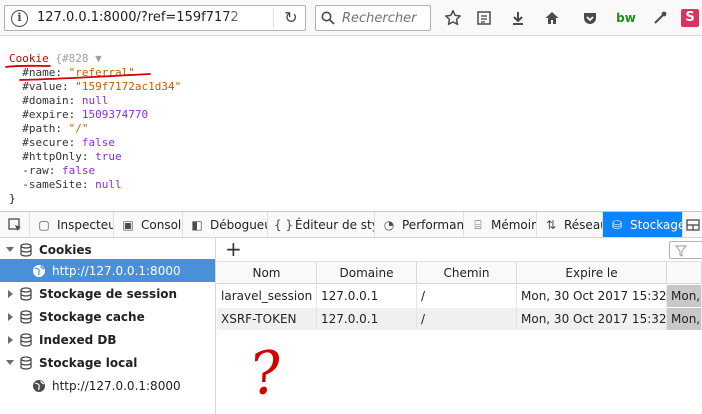  What do you see at coordinates (12, 198) in the screenshot?
I see `dump-closing-brace: }` at bounding box center [12, 198].